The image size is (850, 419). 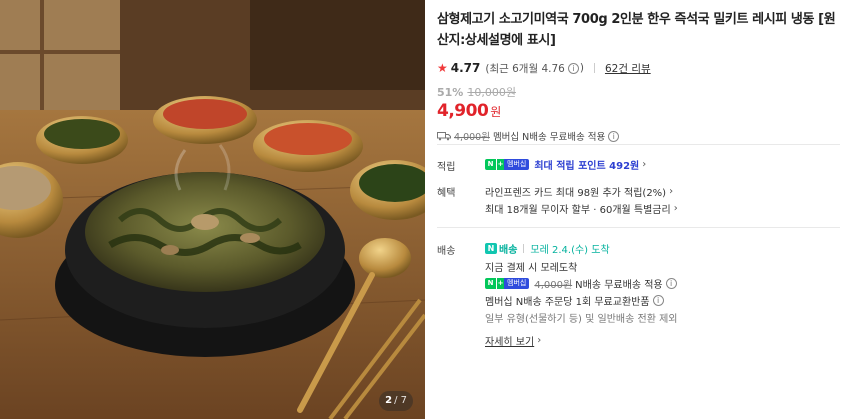 What do you see at coordinates (508, 250) in the screenshot?
I see `n-delivery-tag-text: 배송` at bounding box center [508, 250].